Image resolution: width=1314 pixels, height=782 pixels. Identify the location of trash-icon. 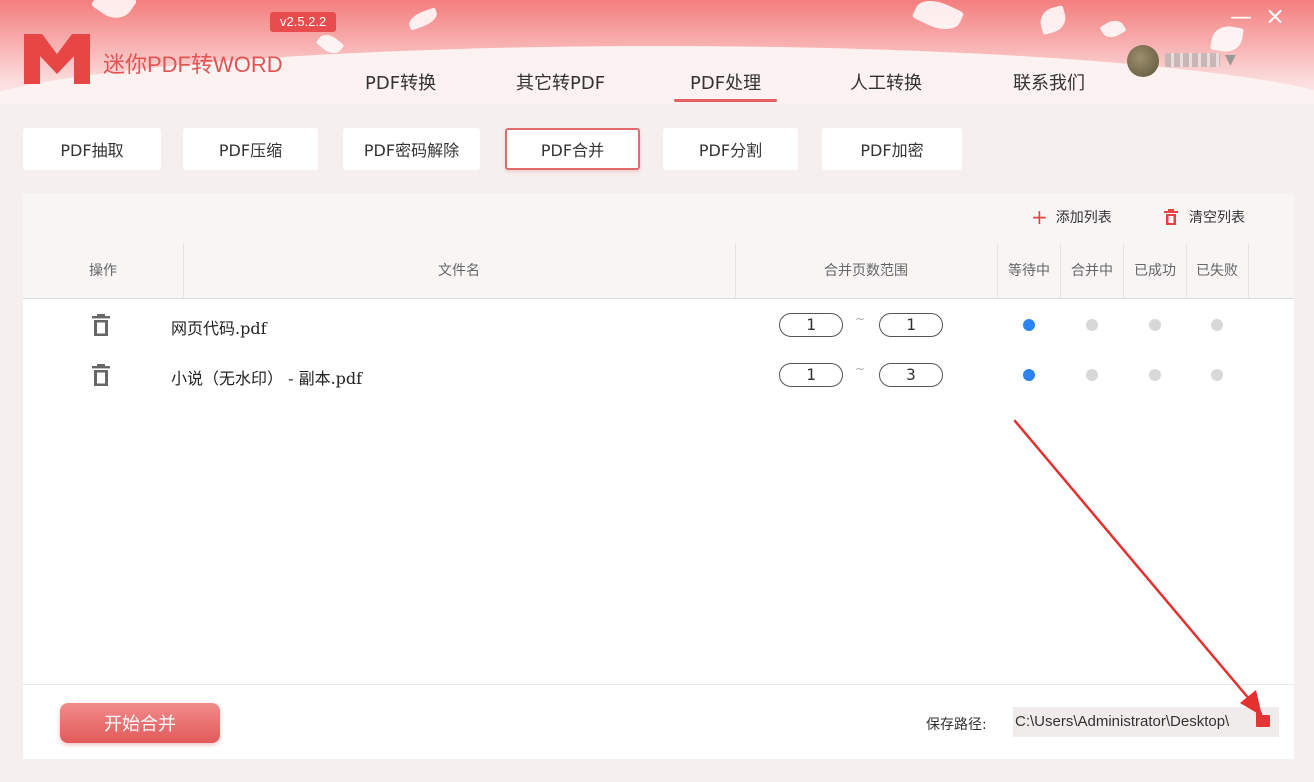
(1171, 216).